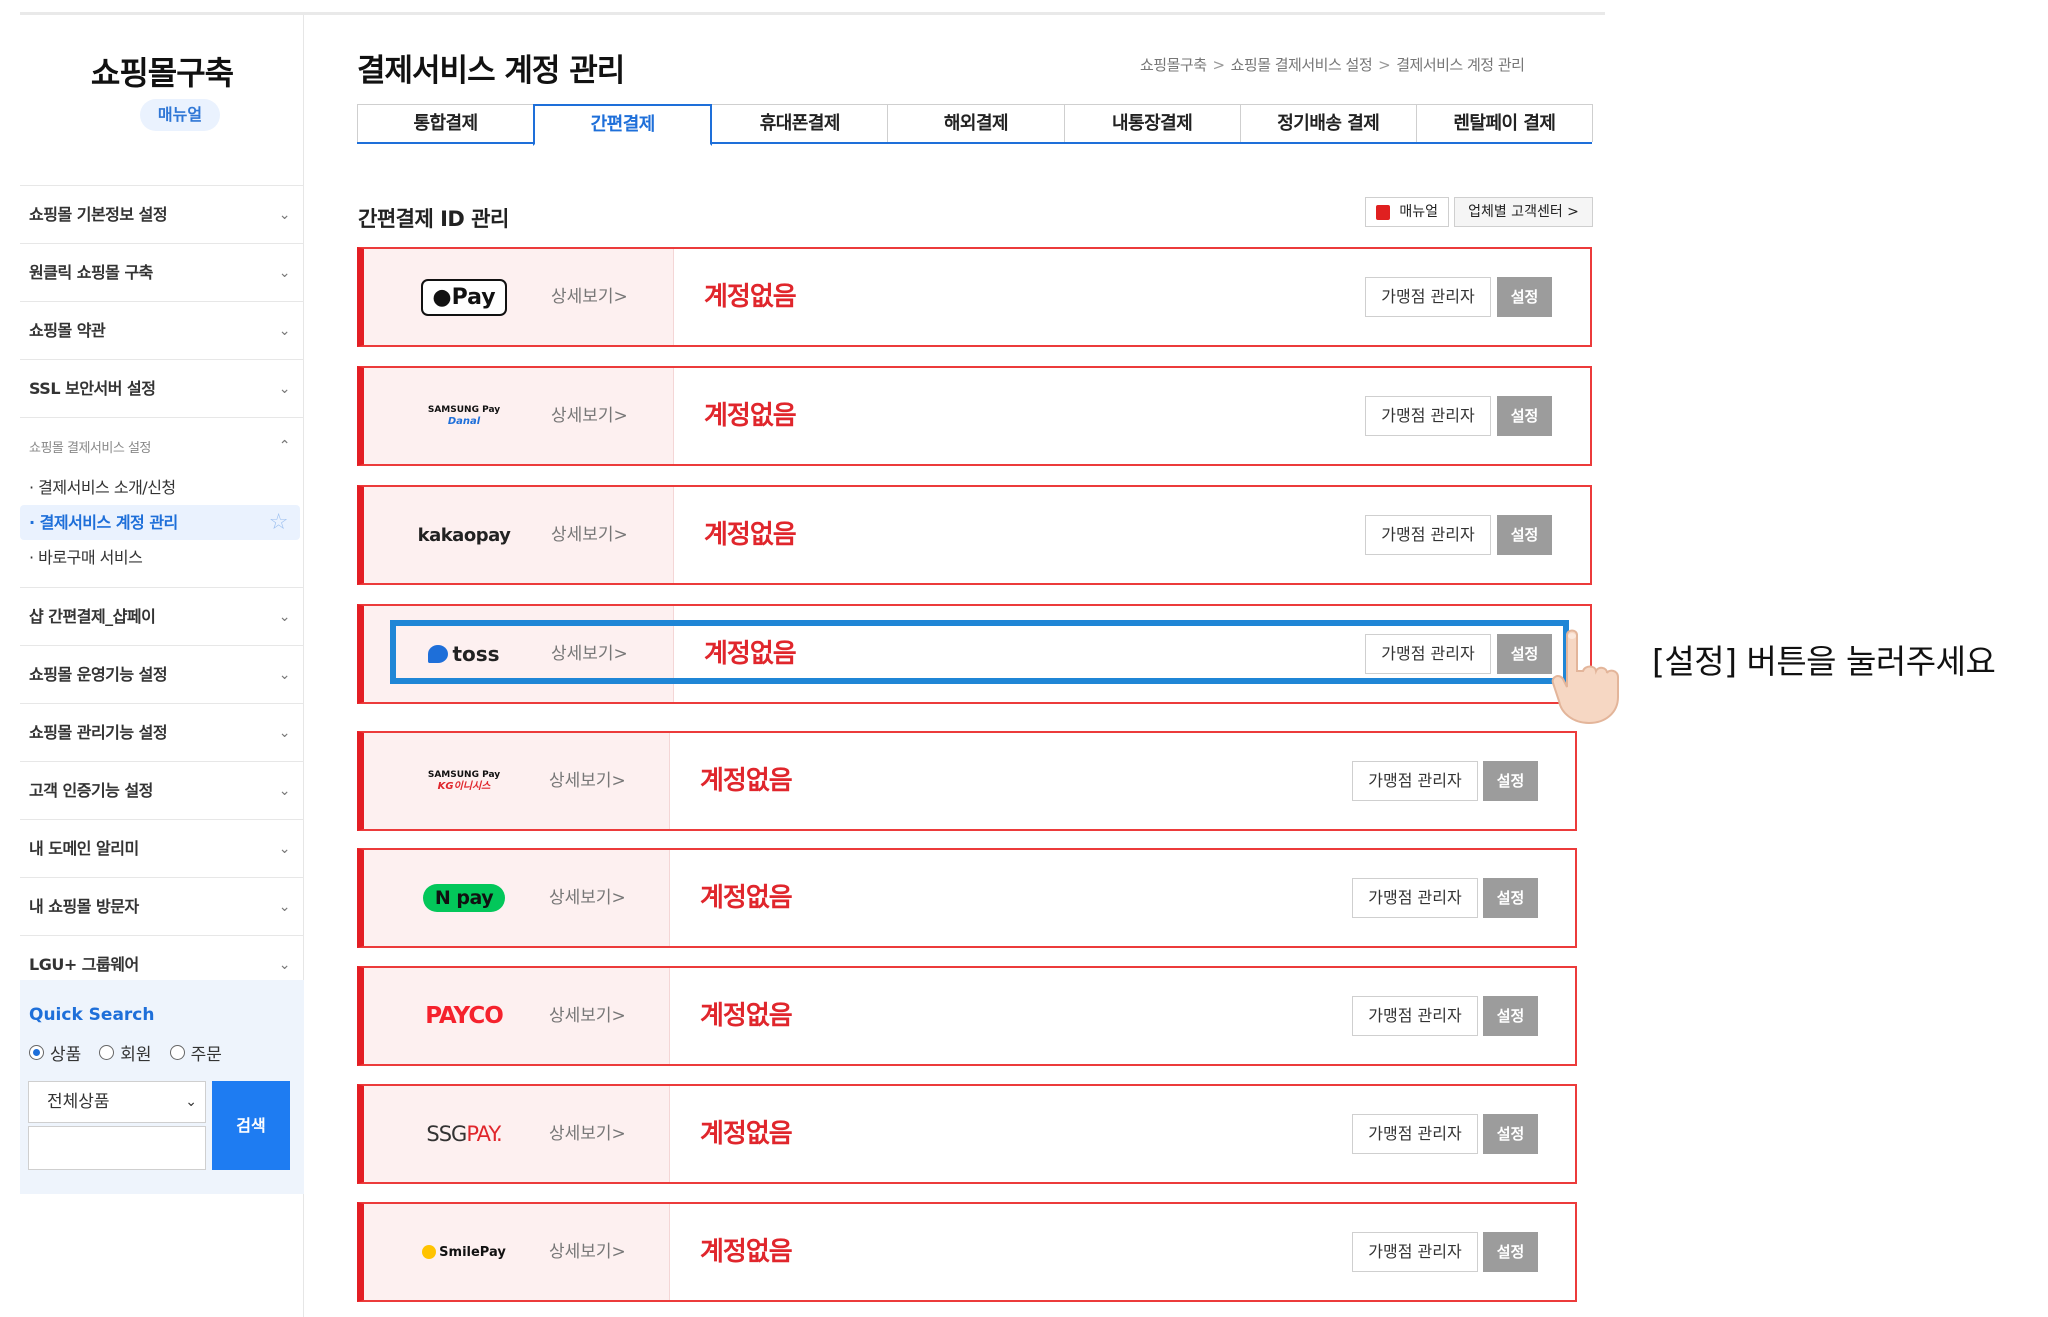 The height and width of the screenshot is (1317, 2048). What do you see at coordinates (464, 1252) in the screenshot?
I see `logo-text: SmilePay` at bounding box center [464, 1252].